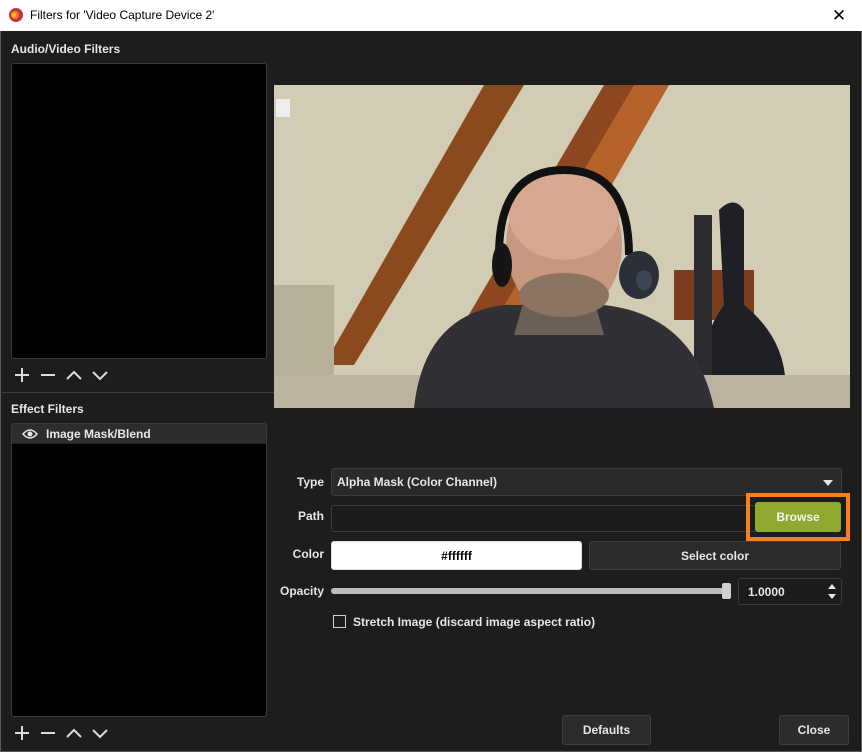 This screenshot has height=752, width=862. I want to click on effect-filter-item: Image Mask/Blend, so click(139, 434).